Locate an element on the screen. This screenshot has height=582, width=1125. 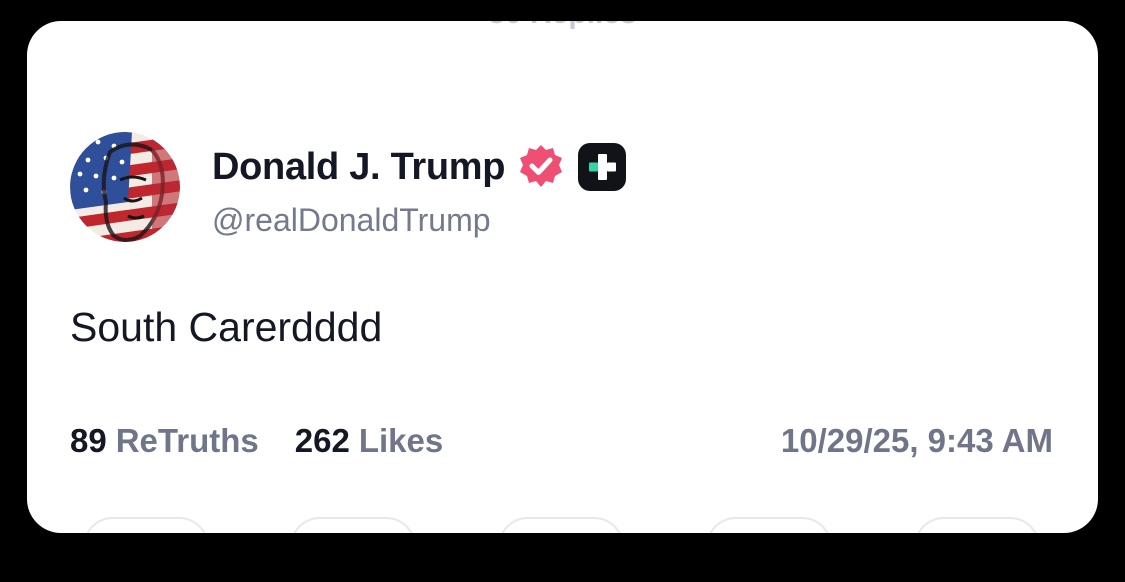
retruths-stat: 89 ReTruths is located at coordinates (164, 441).